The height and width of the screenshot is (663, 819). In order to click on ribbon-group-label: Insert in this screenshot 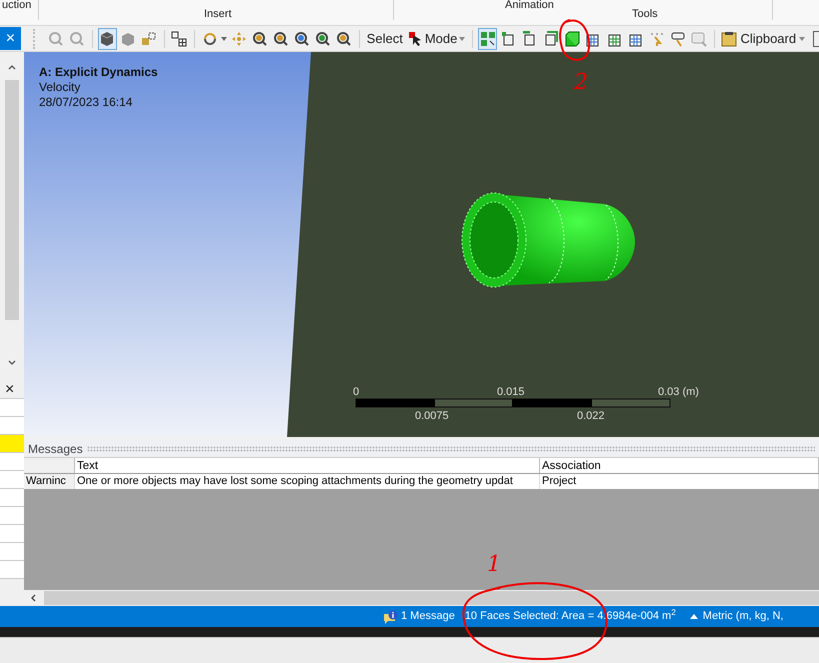, I will do `click(218, 14)`.